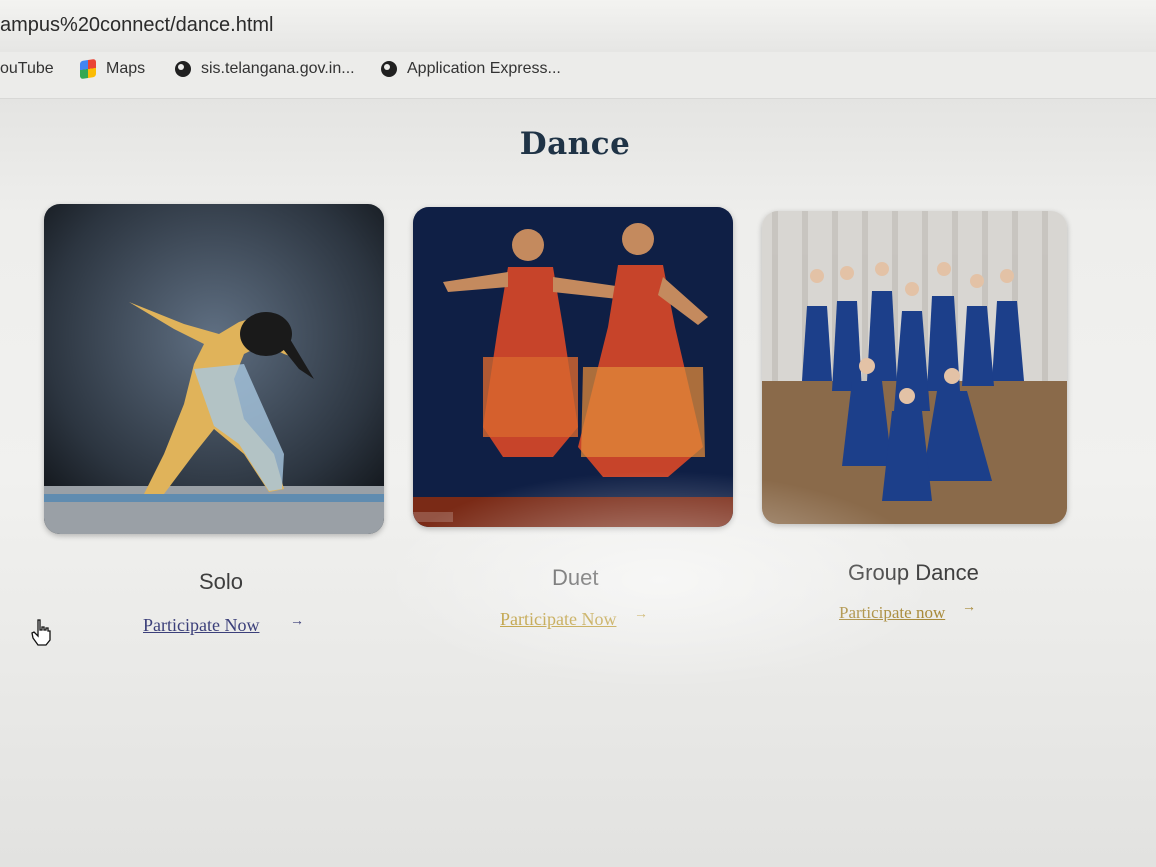  I want to click on address-url: ampus%20connect/dance.html, so click(137, 25).